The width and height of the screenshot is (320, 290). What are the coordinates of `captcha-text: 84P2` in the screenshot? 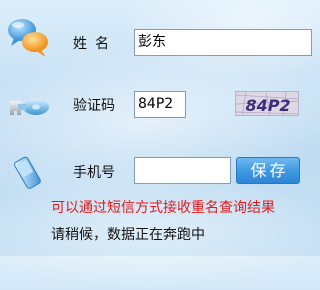 It's located at (267, 105).